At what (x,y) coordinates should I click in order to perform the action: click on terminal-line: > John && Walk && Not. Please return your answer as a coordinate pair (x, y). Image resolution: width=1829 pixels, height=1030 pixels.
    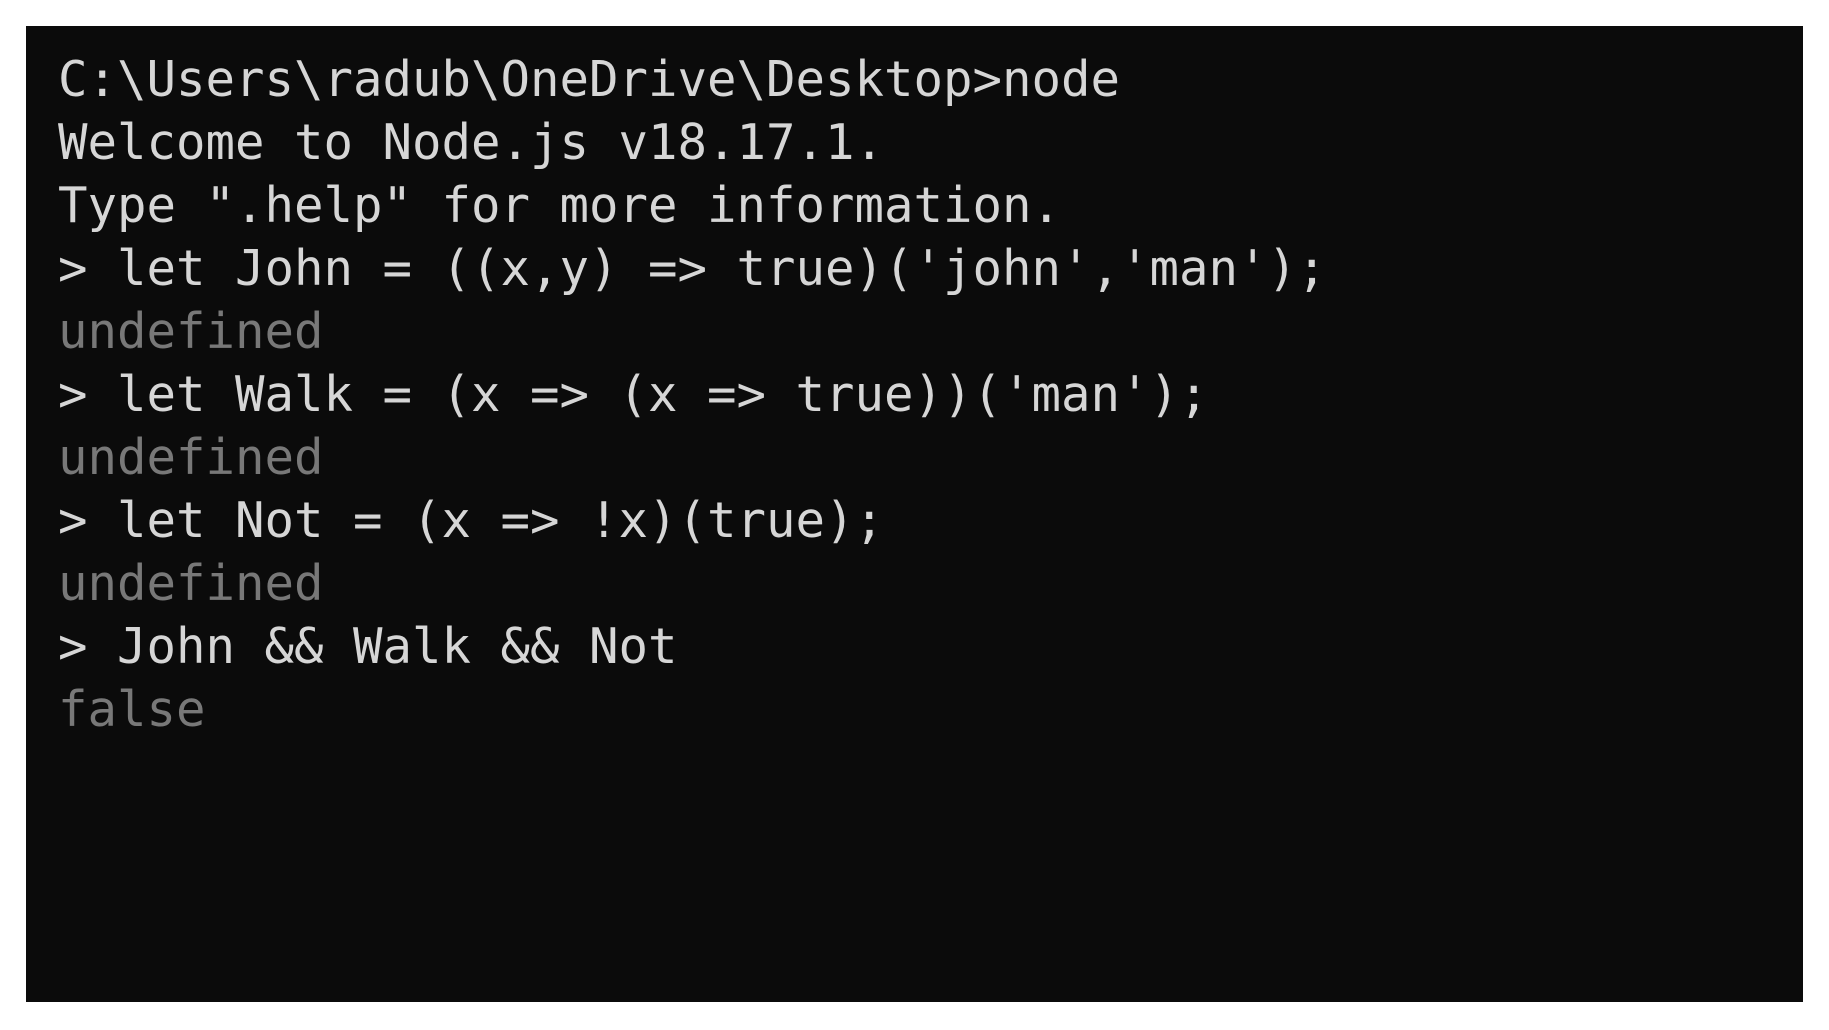
    Looking at the image, I should click on (368, 646).